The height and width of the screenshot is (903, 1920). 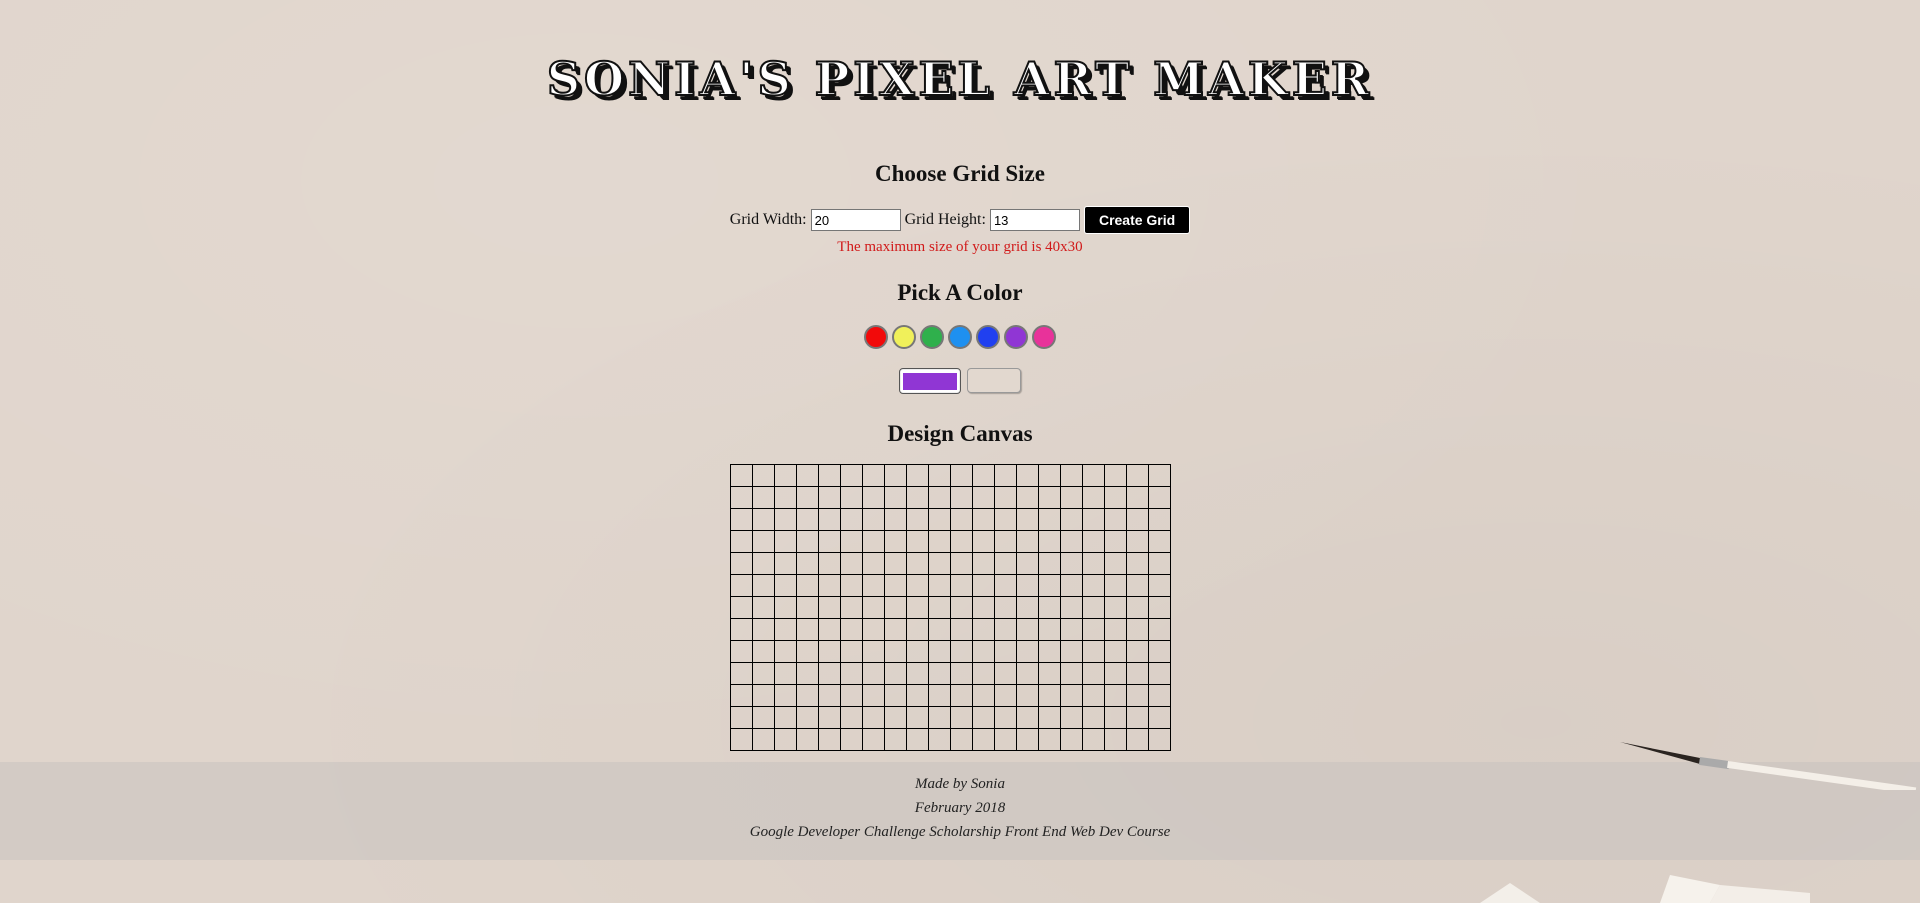 What do you see at coordinates (932, 337) in the screenshot?
I see `swatch-green` at bounding box center [932, 337].